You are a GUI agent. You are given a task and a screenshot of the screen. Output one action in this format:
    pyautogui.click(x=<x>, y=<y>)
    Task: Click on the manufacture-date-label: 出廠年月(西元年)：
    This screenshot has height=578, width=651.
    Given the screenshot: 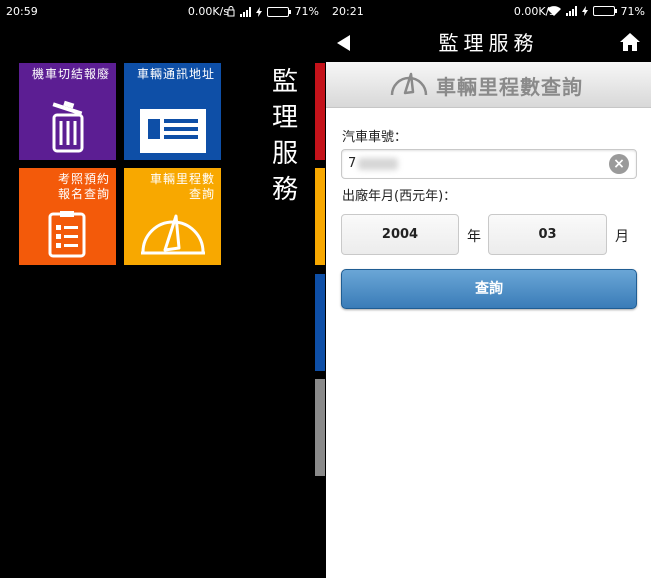 What is the action you would take?
    pyautogui.click(x=399, y=196)
    